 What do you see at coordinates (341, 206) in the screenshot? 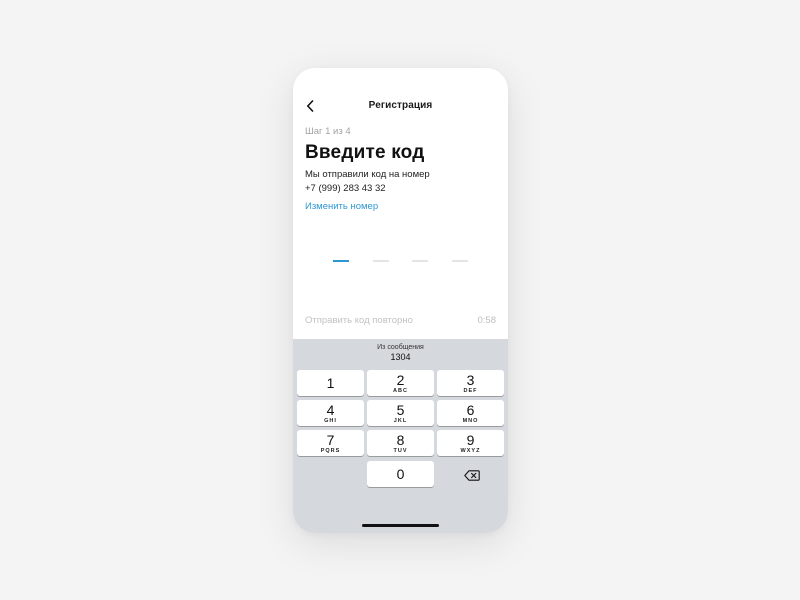
I see `change-number-link: Изменить номер` at bounding box center [341, 206].